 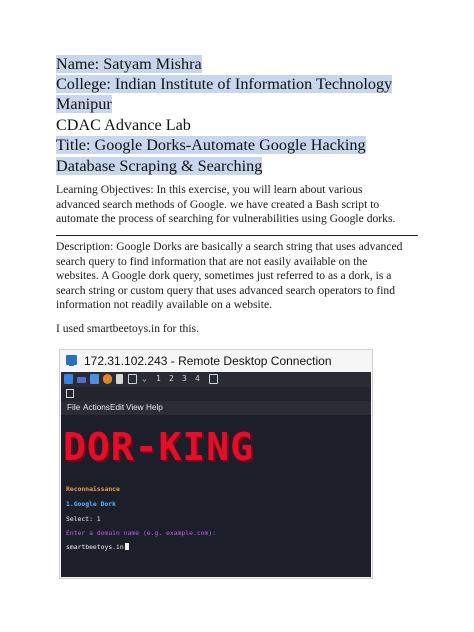 What do you see at coordinates (127, 328) in the screenshot?
I see `usage-note: I used smartbeetoys.in for this.` at bounding box center [127, 328].